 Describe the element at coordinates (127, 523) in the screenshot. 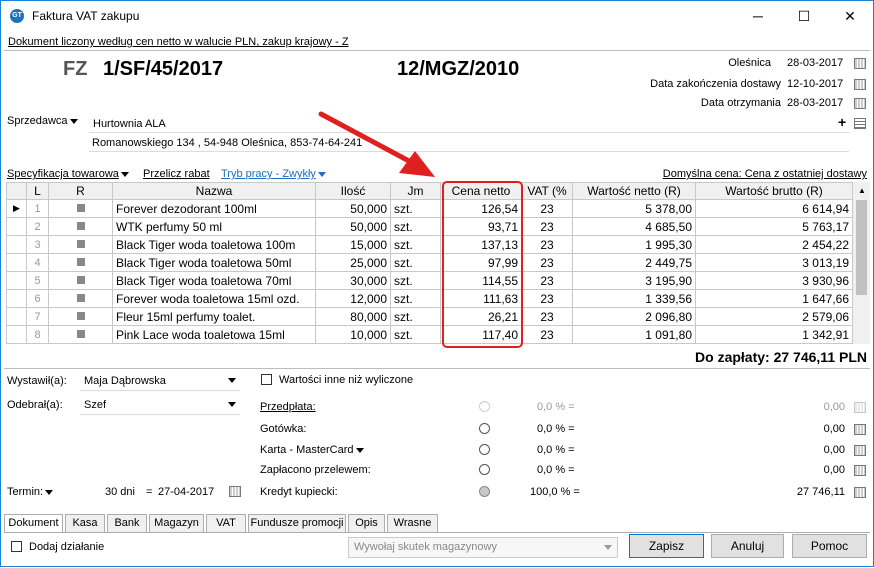

I see `tab-bank: Bank` at that location.